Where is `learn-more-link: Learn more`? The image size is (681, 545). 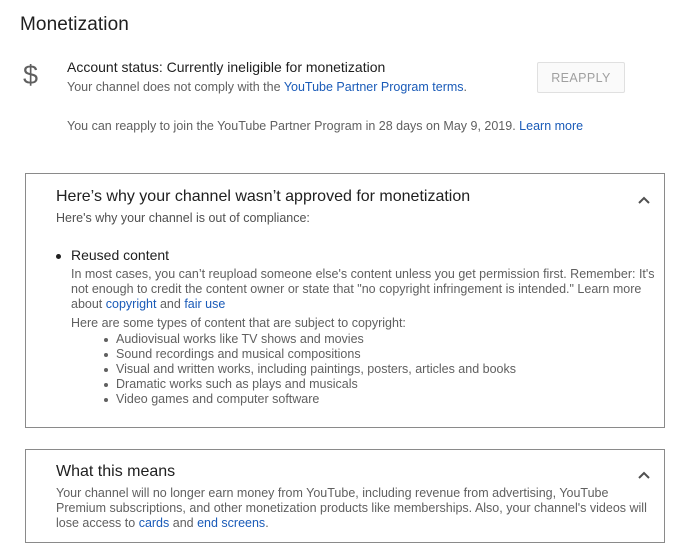
learn-more-link: Learn more is located at coordinates (551, 126).